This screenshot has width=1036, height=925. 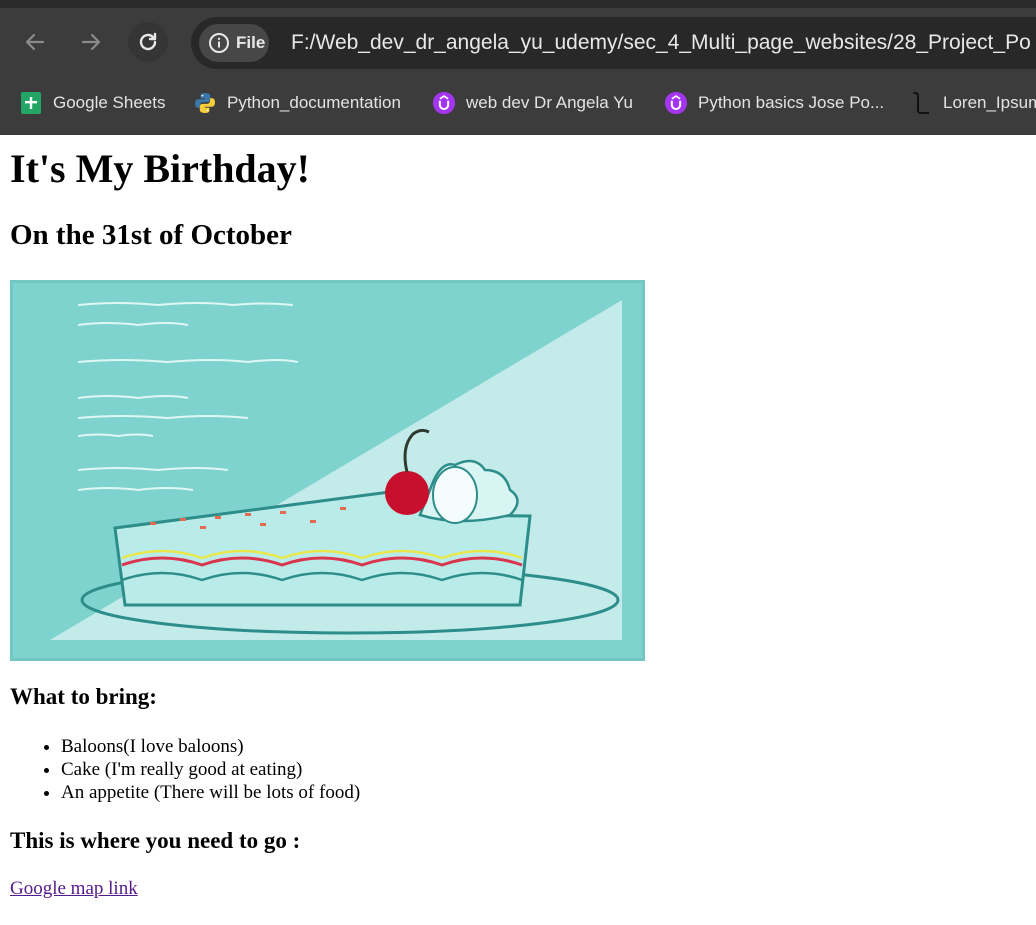 I want to click on page-subtitle: On the 31st of October, so click(x=151, y=235).